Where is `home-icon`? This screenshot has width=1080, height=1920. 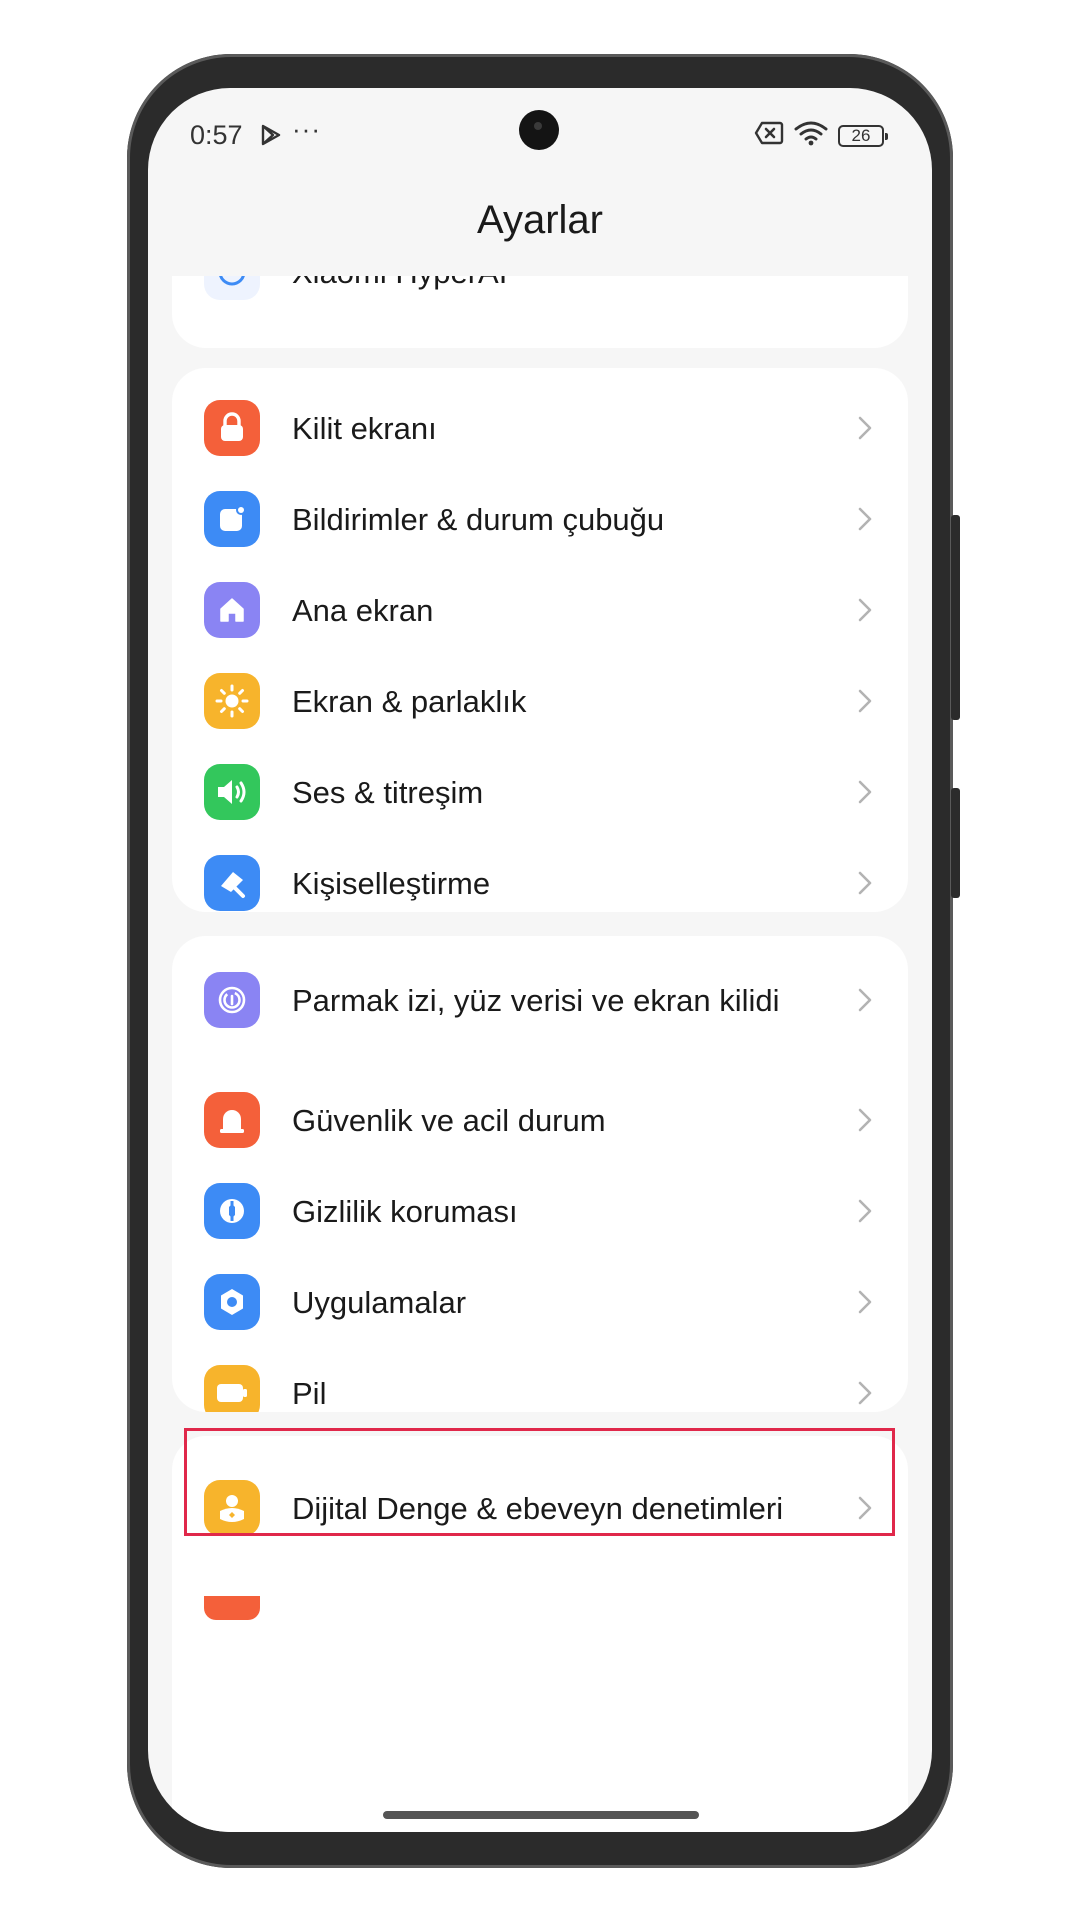 home-icon is located at coordinates (232, 610).